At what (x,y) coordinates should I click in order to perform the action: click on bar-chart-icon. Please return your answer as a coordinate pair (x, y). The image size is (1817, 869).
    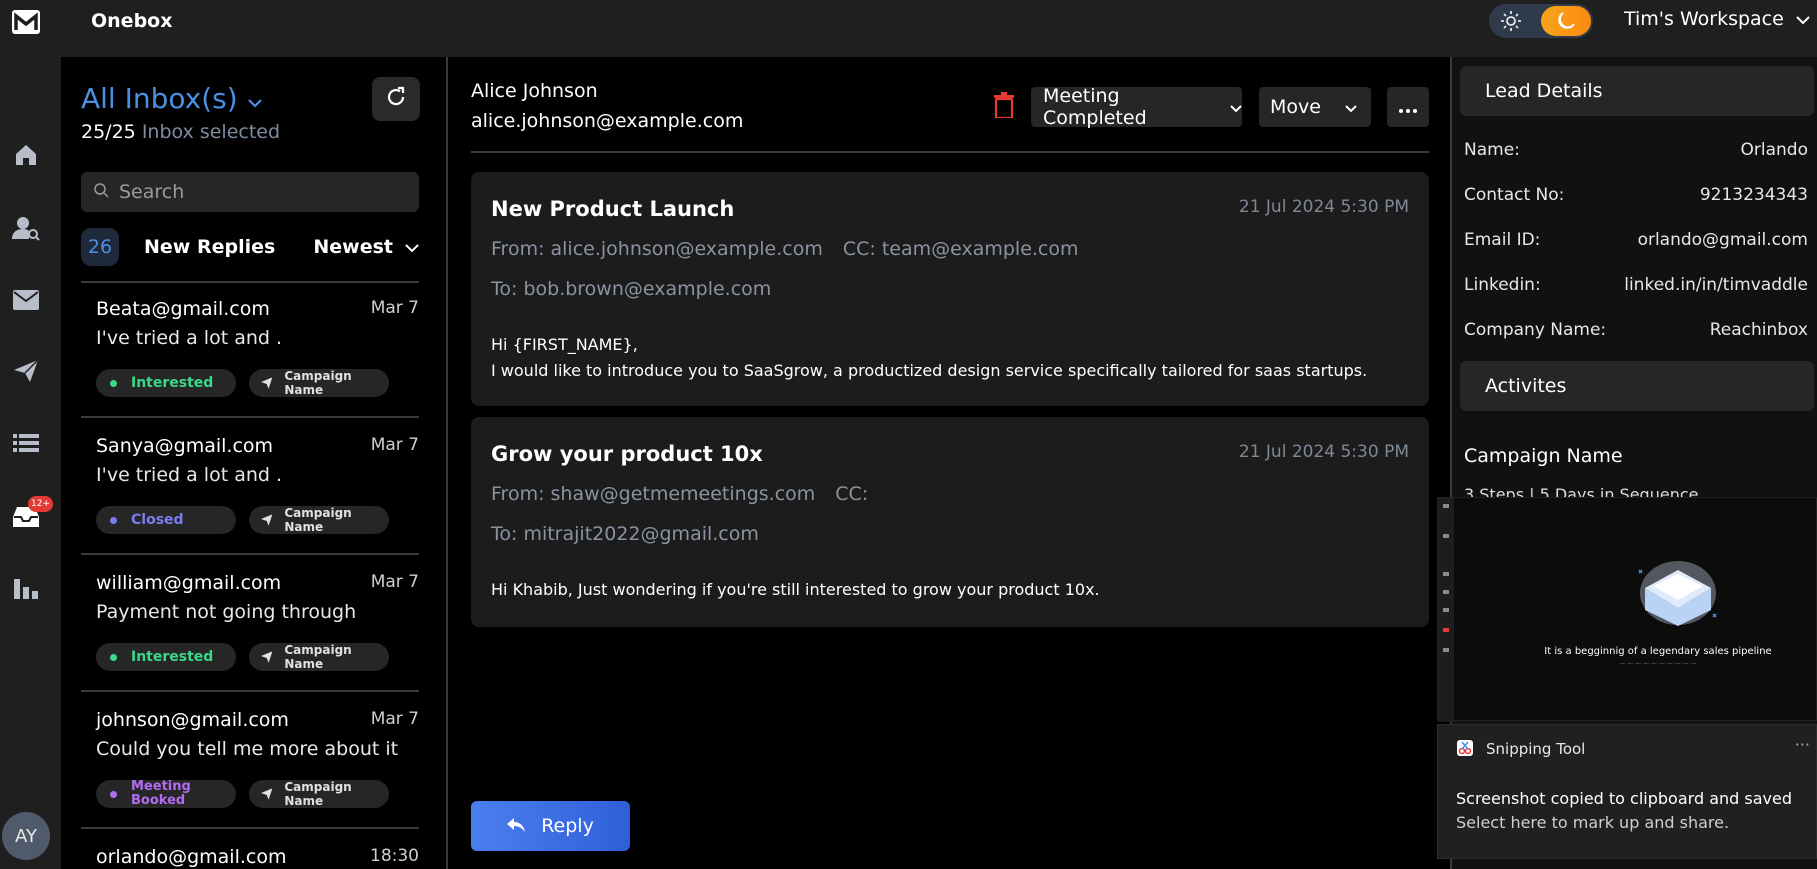
    Looking at the image, I should click on (26, 587).